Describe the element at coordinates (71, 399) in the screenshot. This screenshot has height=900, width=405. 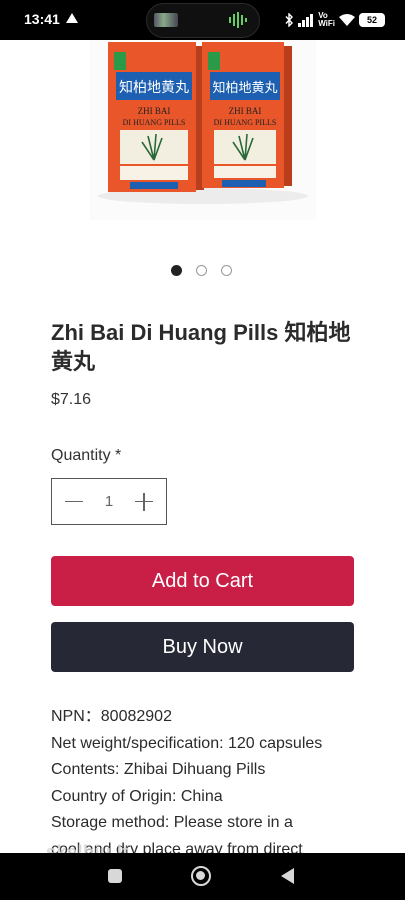
I see `product-price: $7.16` at that location.